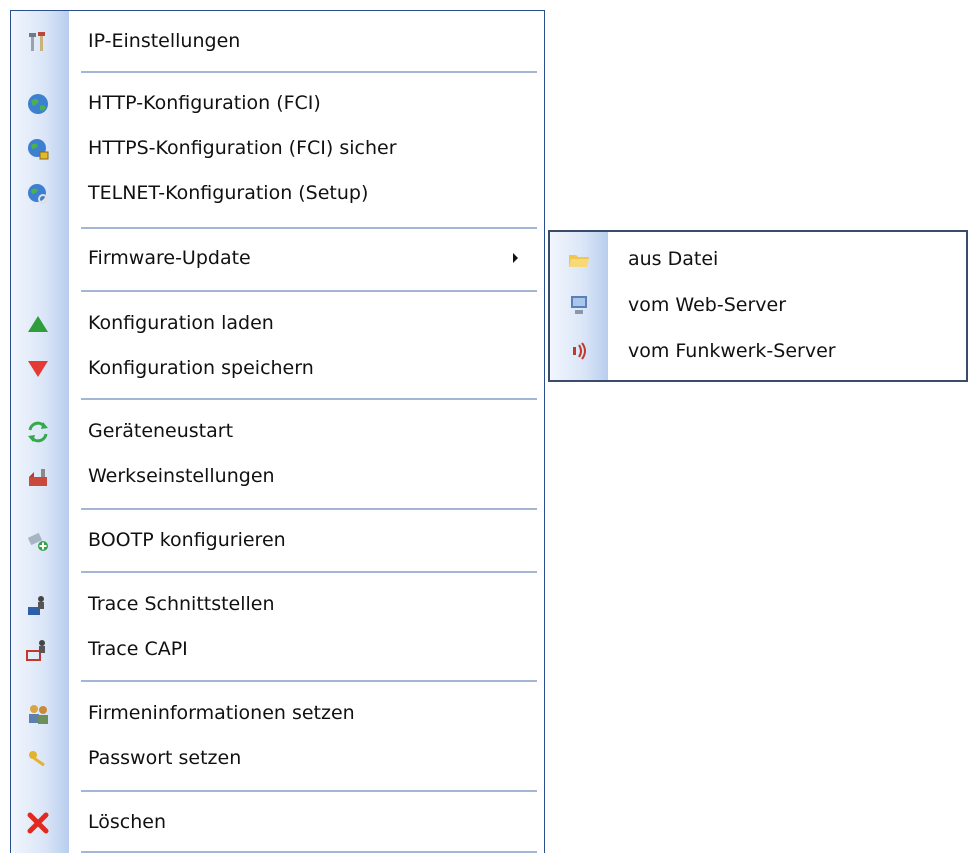 The height and width of the screenshot is (853, 968). I want to click on menu-item-factory-reset: Werkseinstellungen, so click(277, 476).